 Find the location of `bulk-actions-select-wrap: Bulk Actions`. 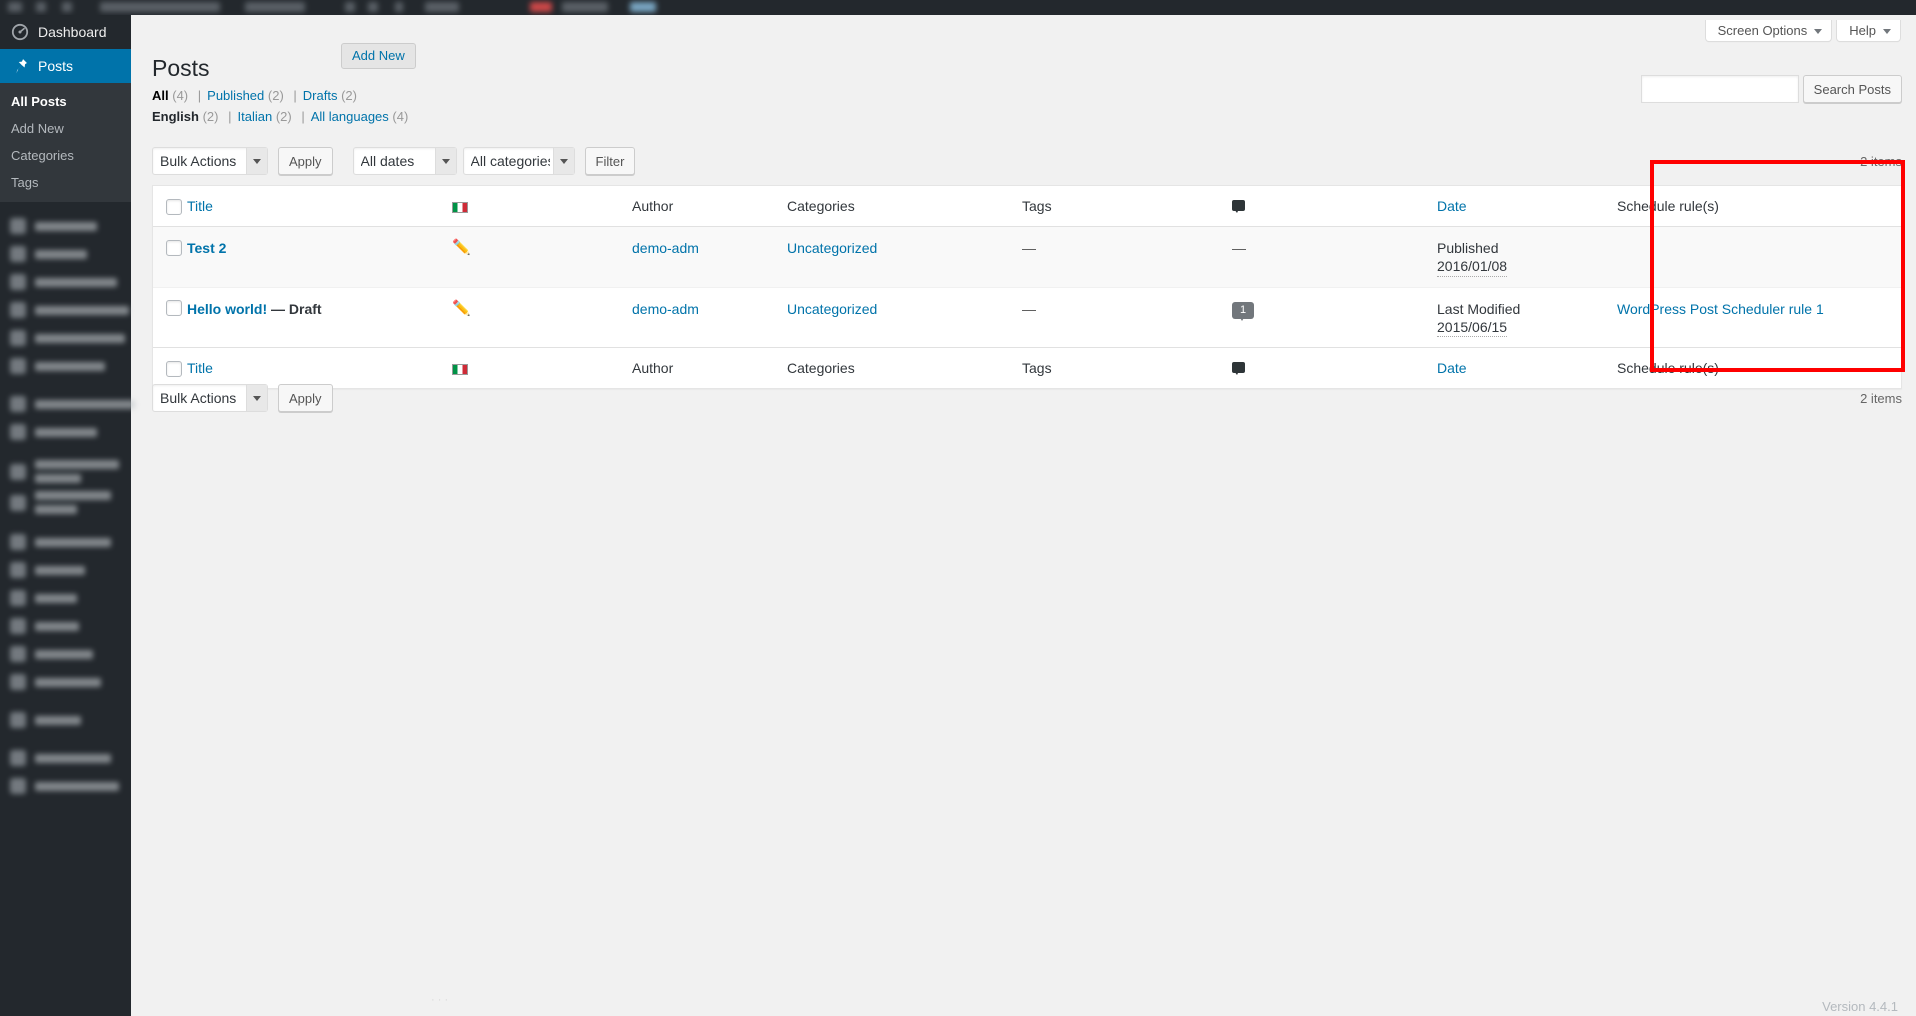

bulk-actions-select-wrap: Bulk Actions is located at coordinates (210, 161).